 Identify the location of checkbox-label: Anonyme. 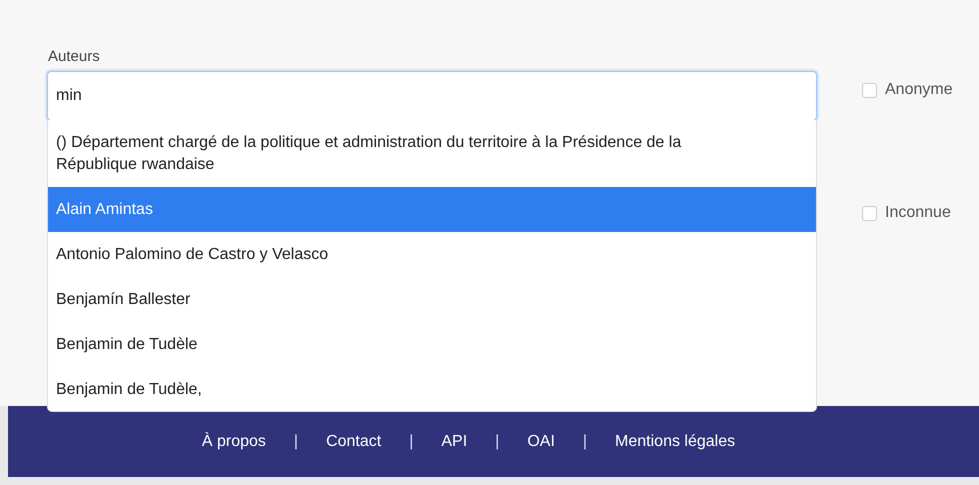
(919, 90).